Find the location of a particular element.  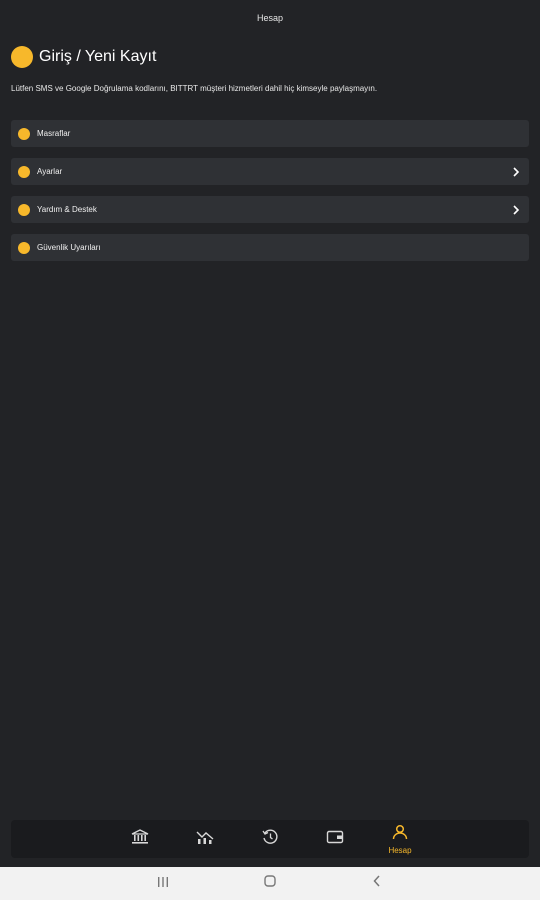

menu-item-settings: Ayarlar is located at coordinates (270, 171).